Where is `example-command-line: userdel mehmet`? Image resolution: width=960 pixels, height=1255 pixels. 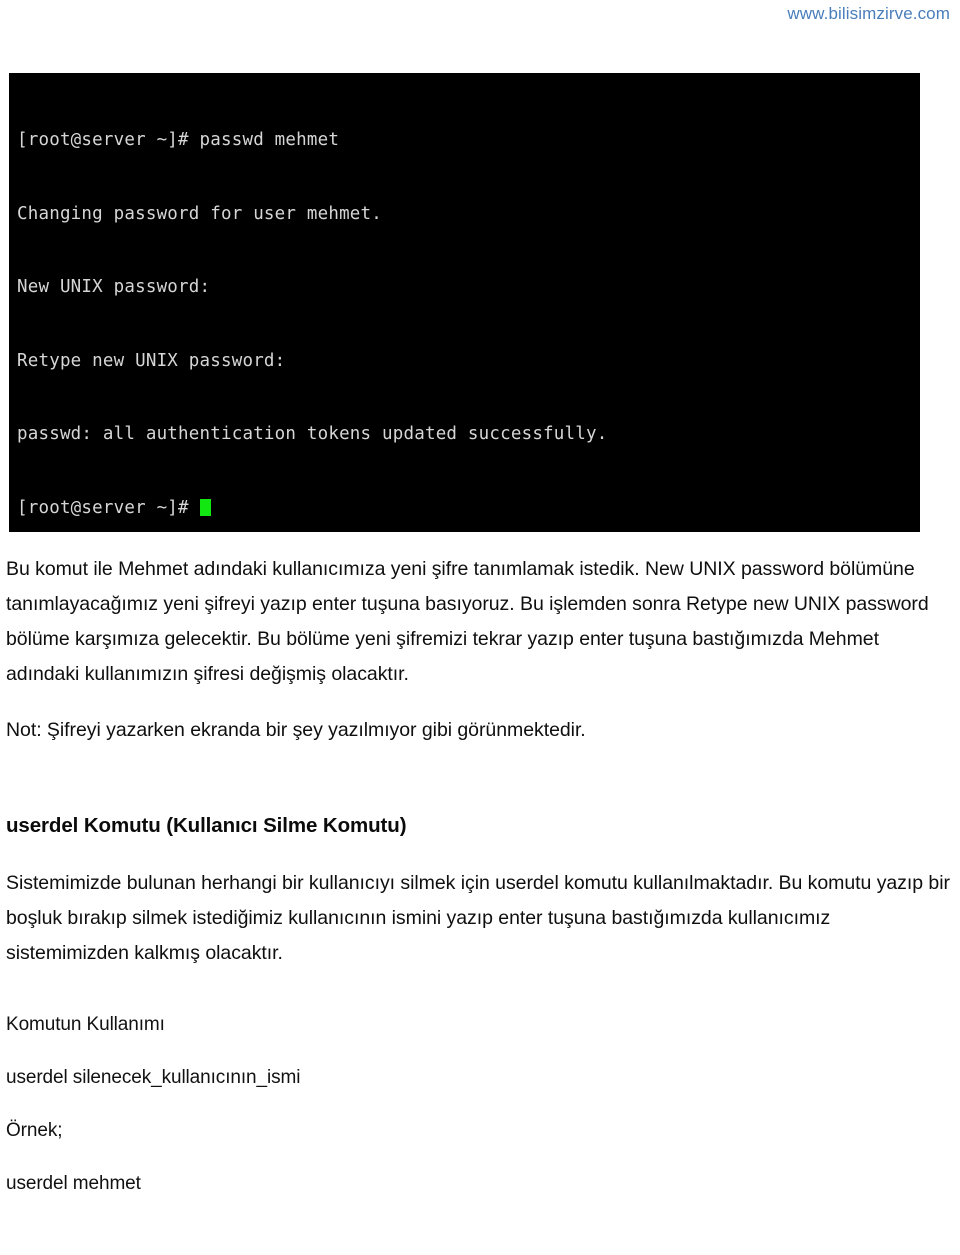
example-command-line: userdel mehmet is located at coordinates (73, 1183).